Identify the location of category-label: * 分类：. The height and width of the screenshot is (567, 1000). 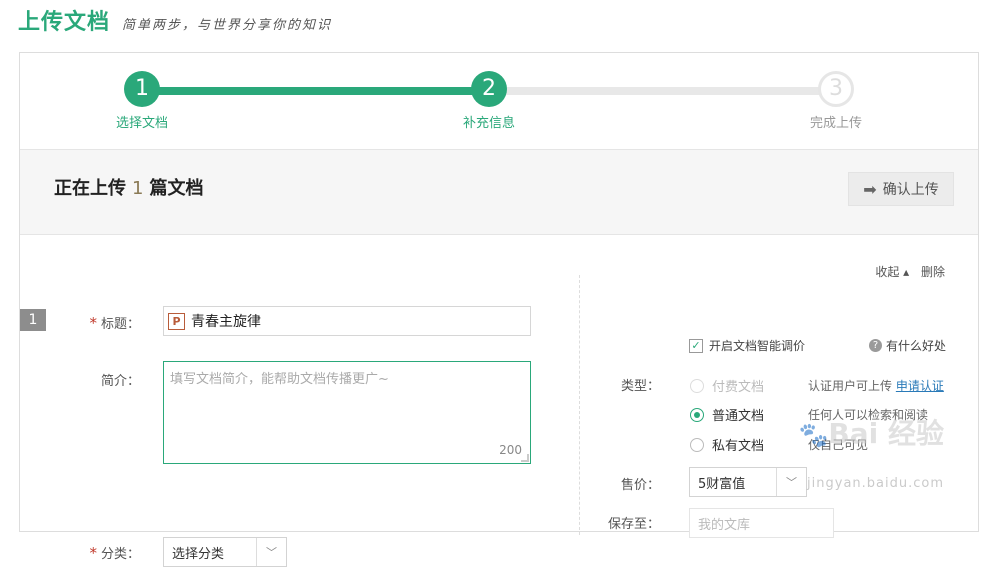
(110, 552).